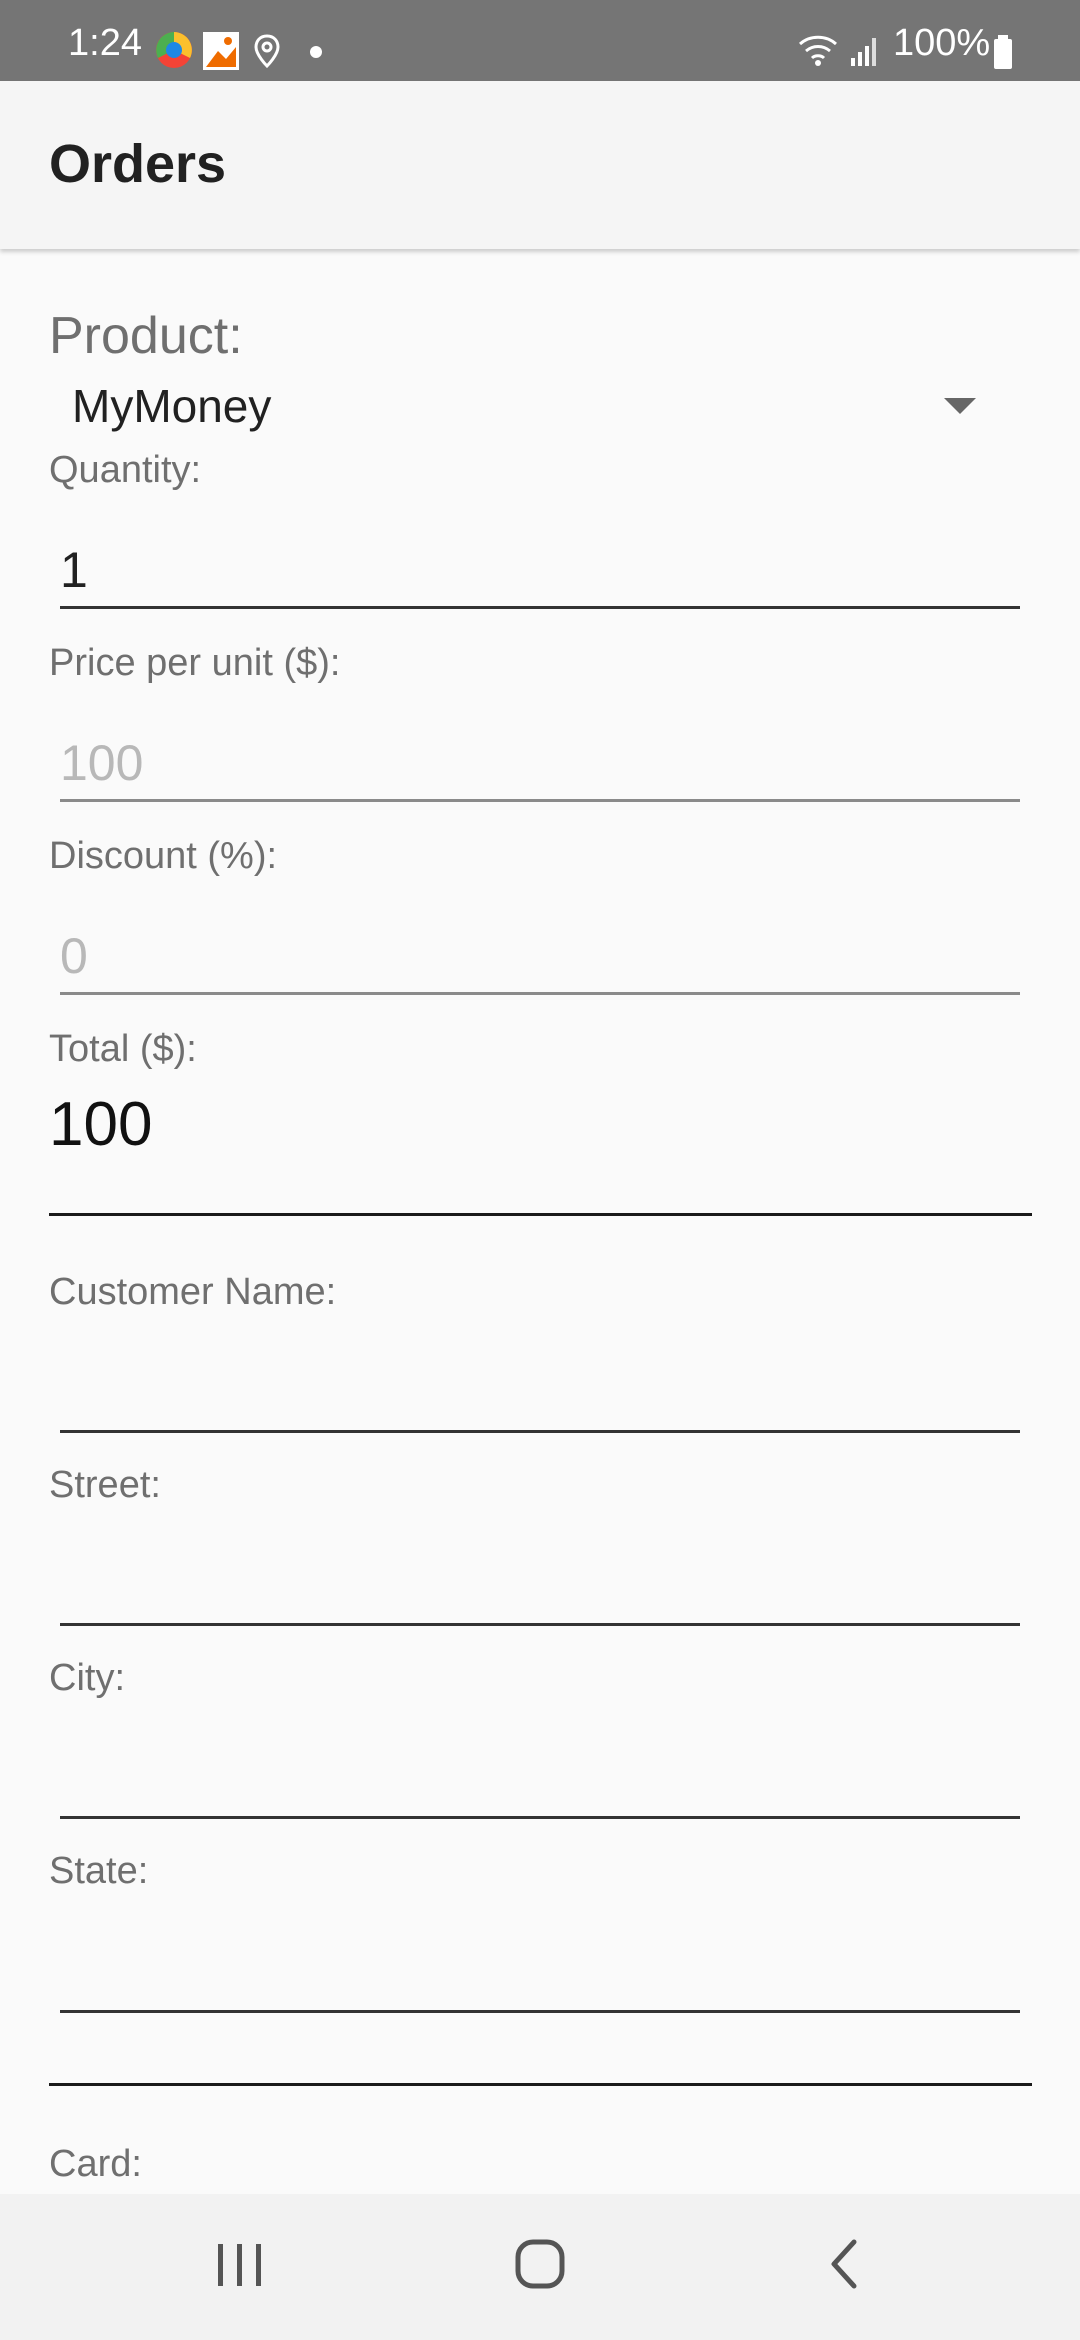  What do you see at coordinates (101, 1124) in the screenshot?
I see `total-value: 100` at bounding box center [101, 1124].